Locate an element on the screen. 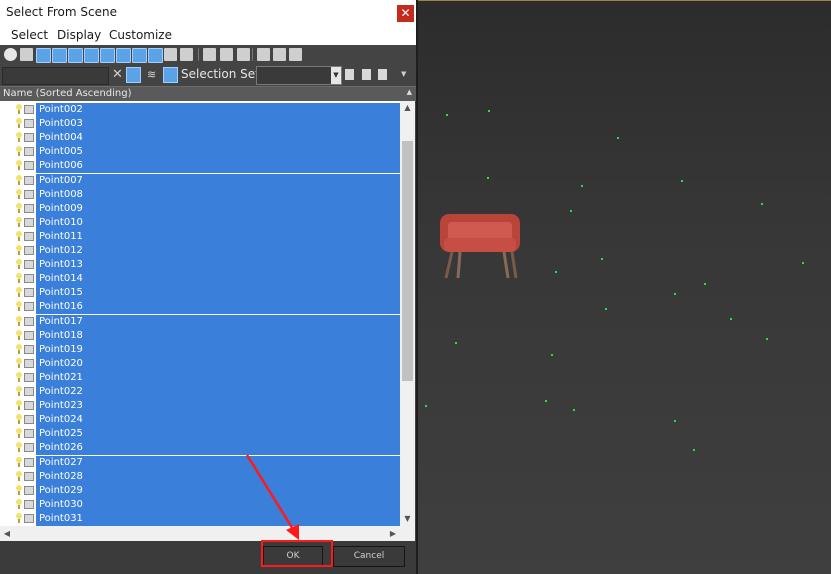  chair-model is located at coordinates (481, 246).